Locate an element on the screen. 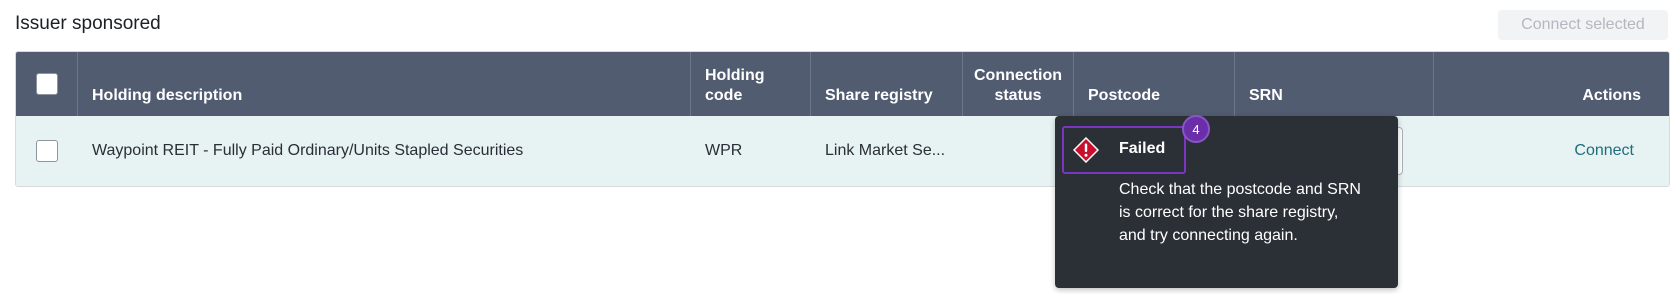 The width and height of the screenshot is (1673, 294). row-select-cell is located at coordinates (47, 151).